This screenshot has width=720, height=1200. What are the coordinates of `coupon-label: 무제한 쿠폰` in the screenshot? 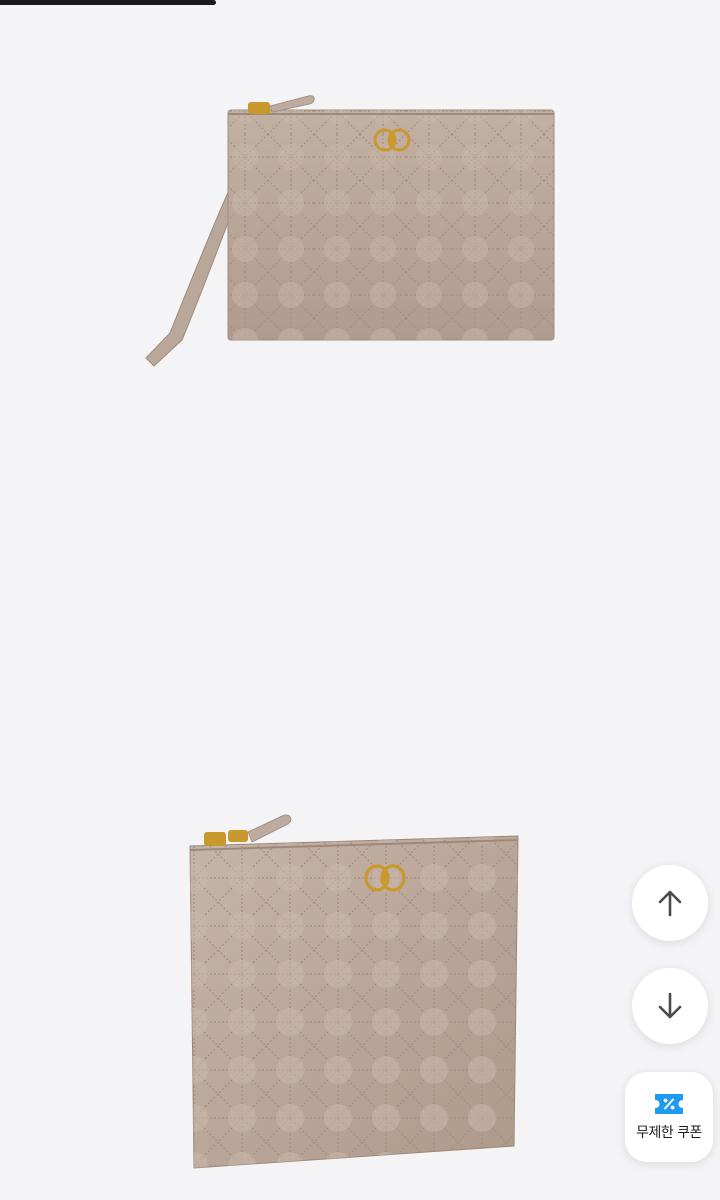 It's located at (669, 1133).